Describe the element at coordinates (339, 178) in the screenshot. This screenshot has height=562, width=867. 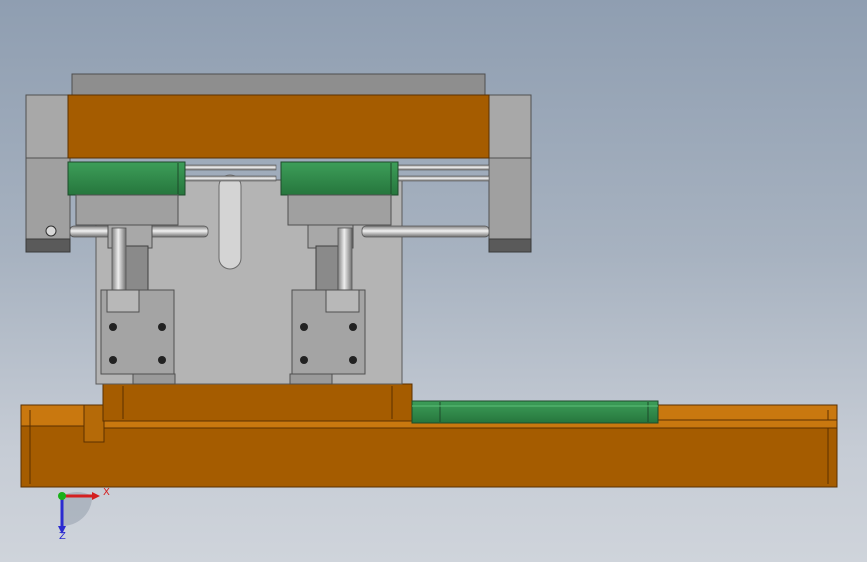
I see `right-carriage-block` at that location.